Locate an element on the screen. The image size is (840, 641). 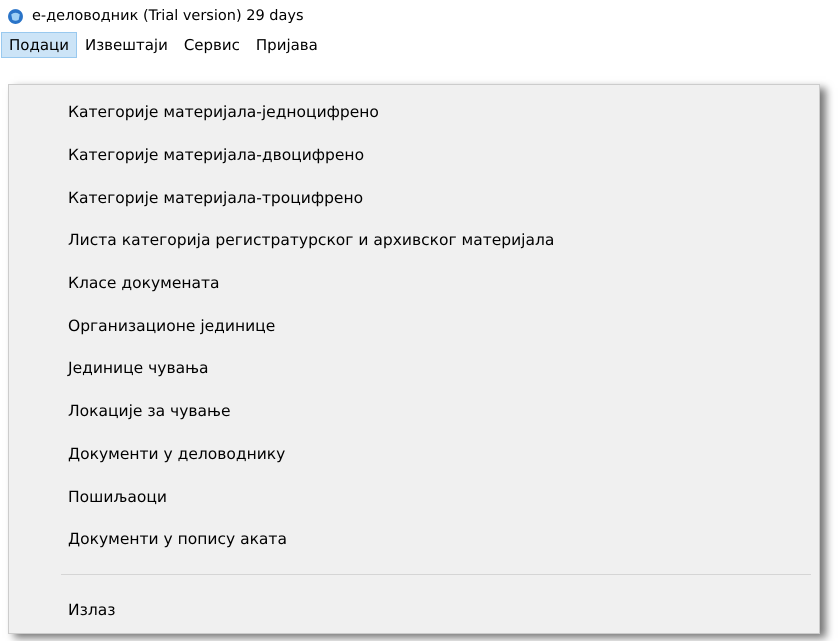
menu-entry: Листа категорија регистратурског и архивског материјала is located at coordinates (414, 240).